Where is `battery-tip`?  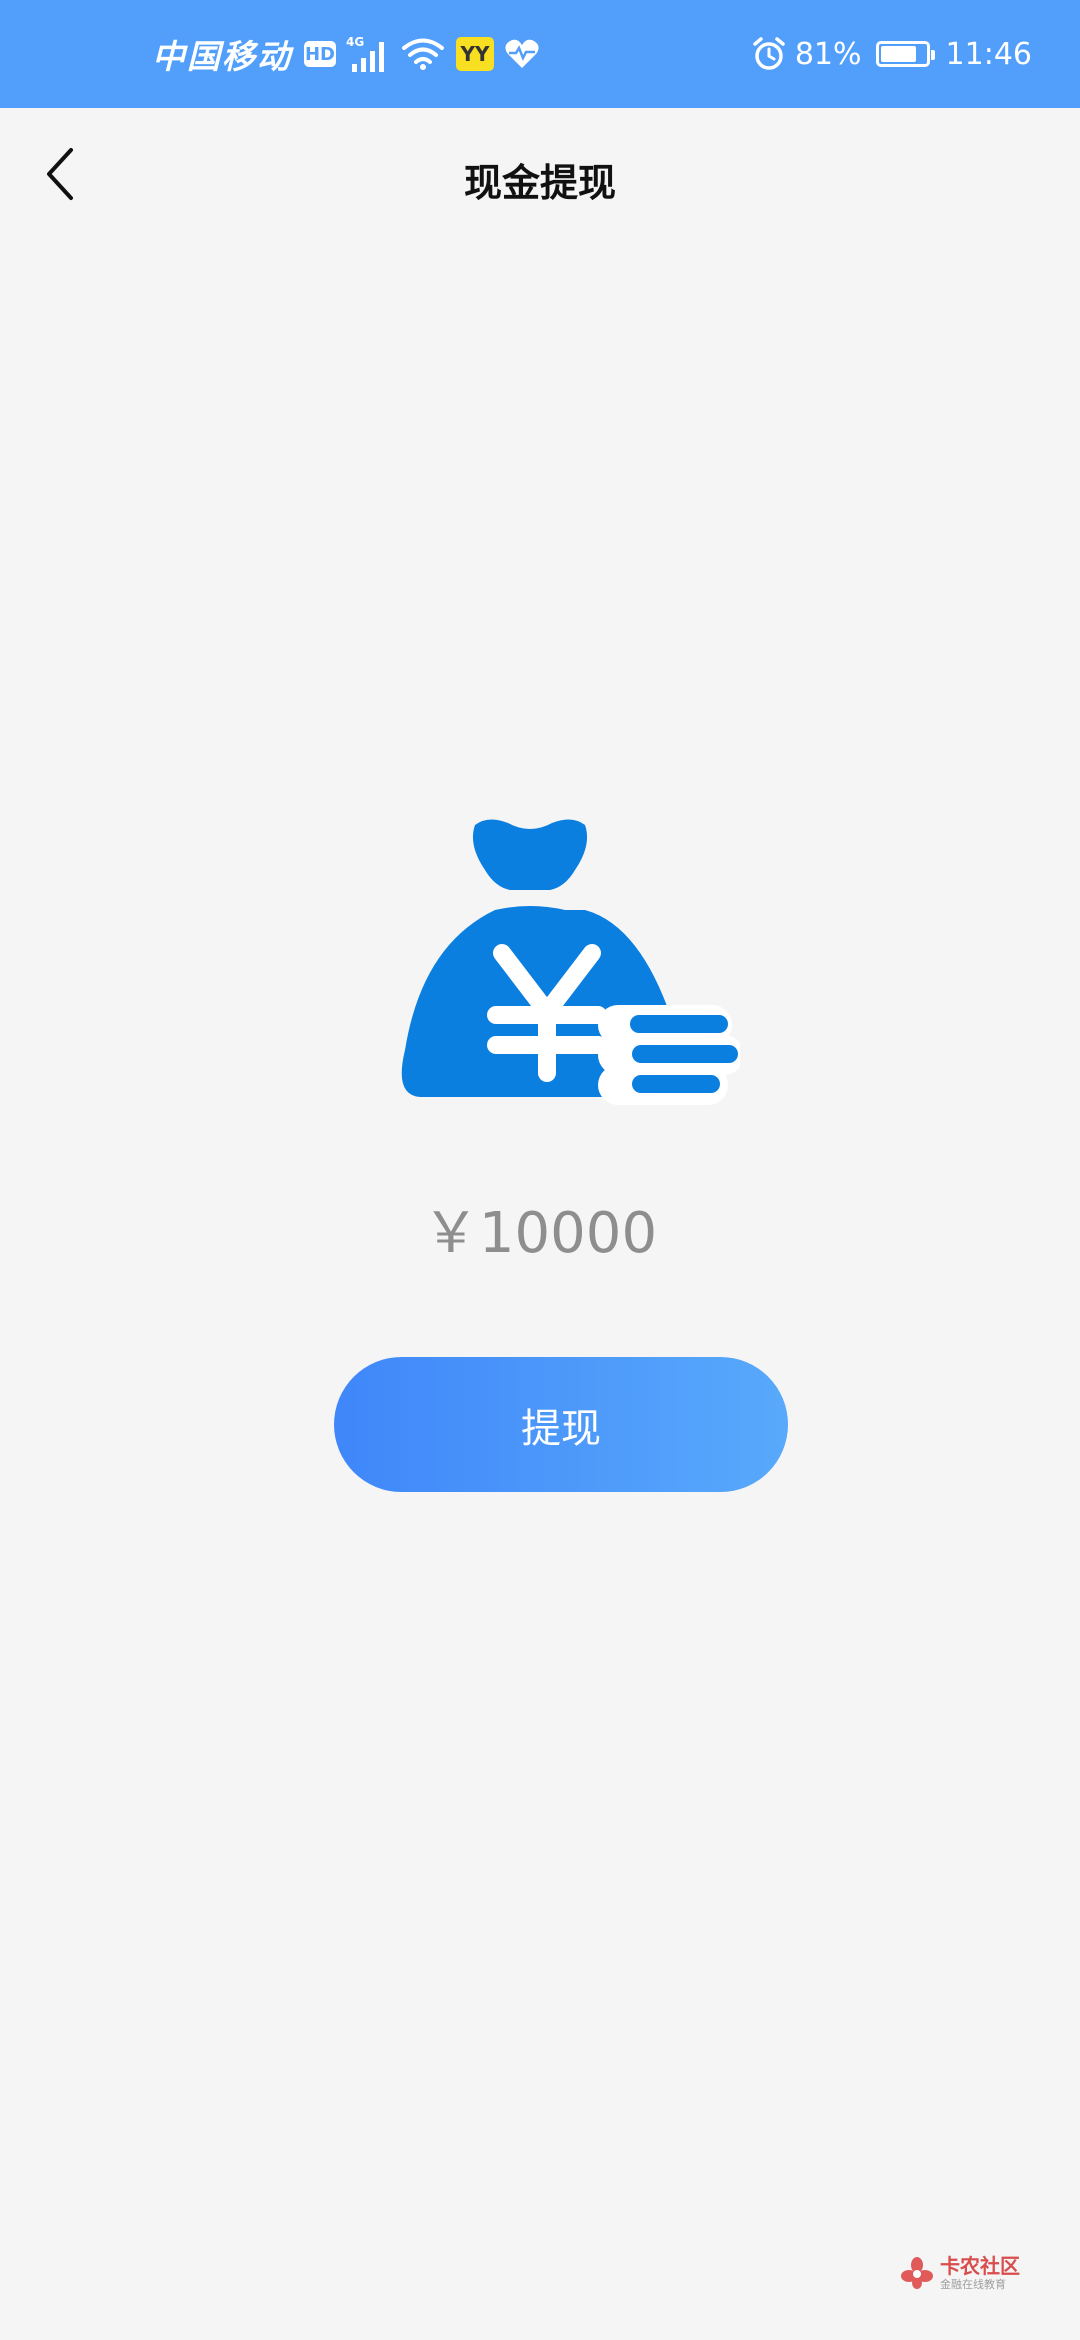
battery-tip is located at coordinates (932, 55).